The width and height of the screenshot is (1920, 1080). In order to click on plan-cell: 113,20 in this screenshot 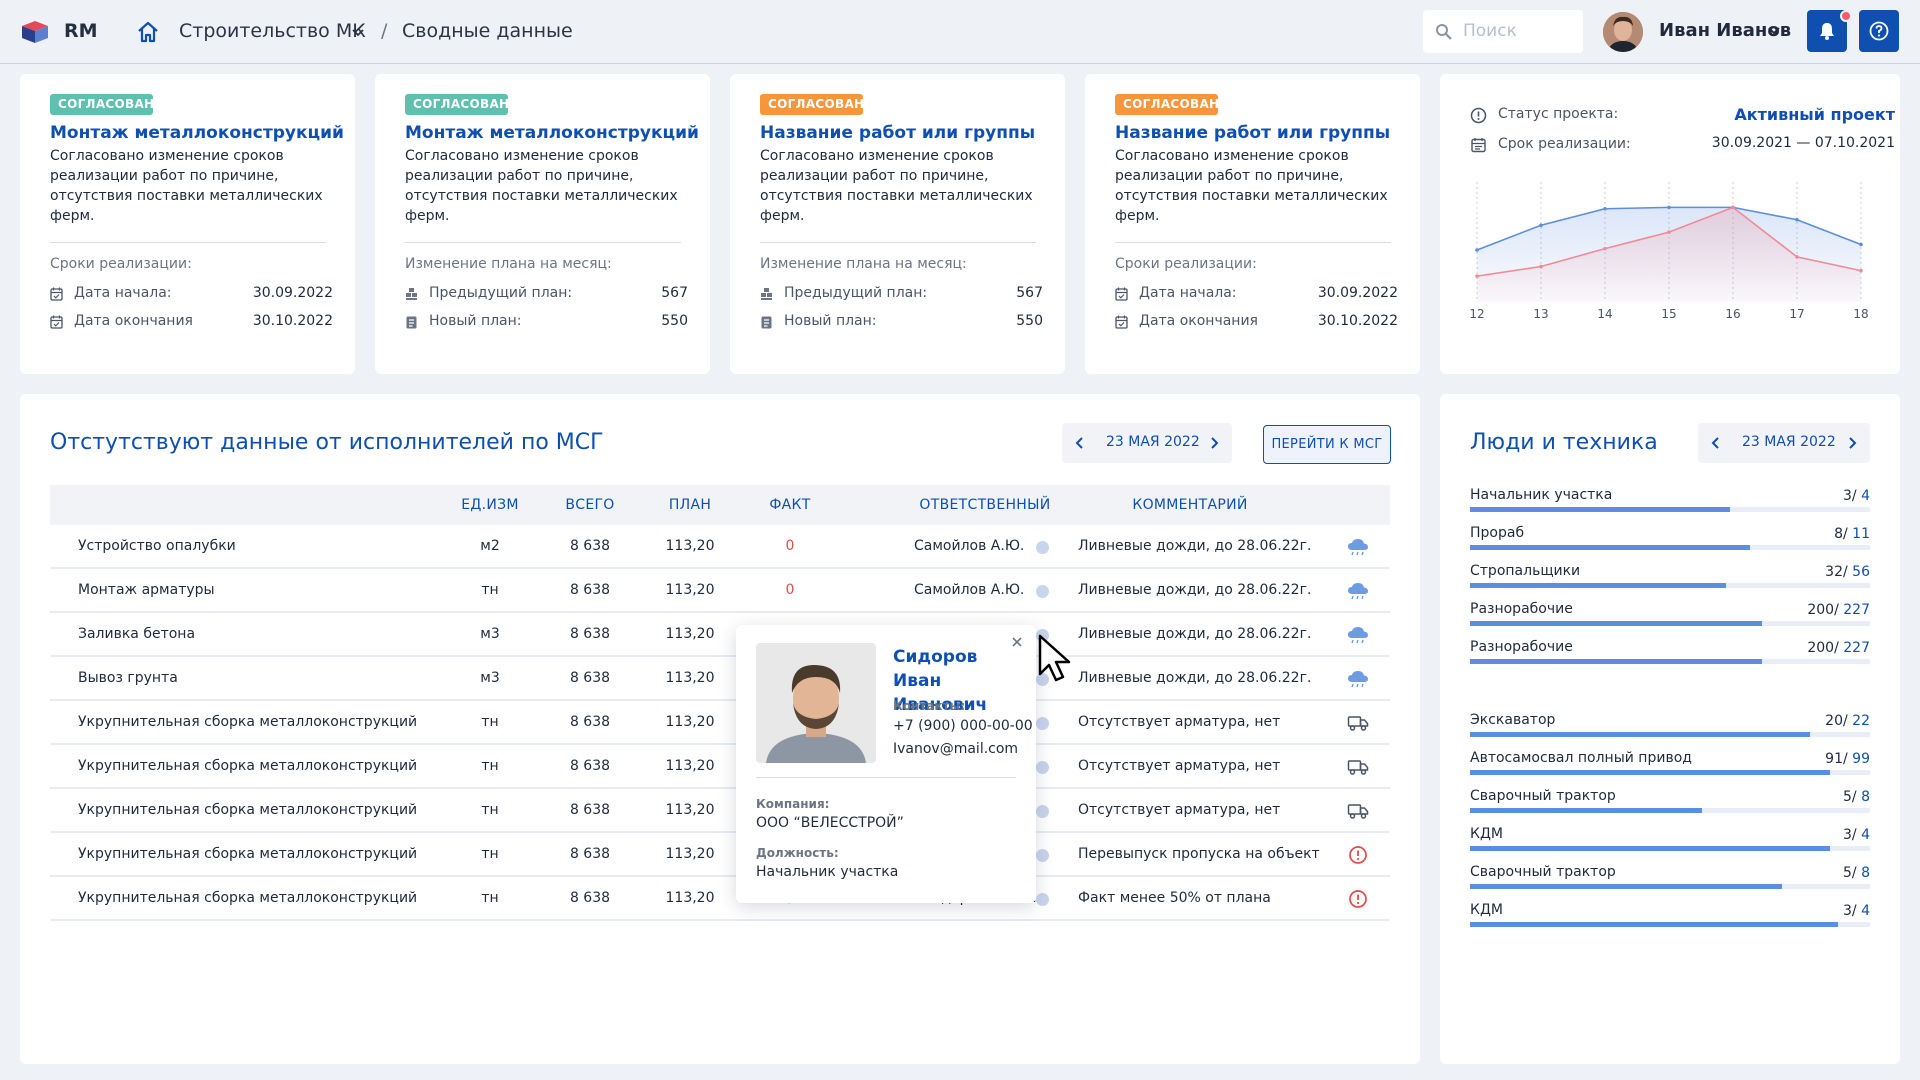, I will do `click(690, 766)`.